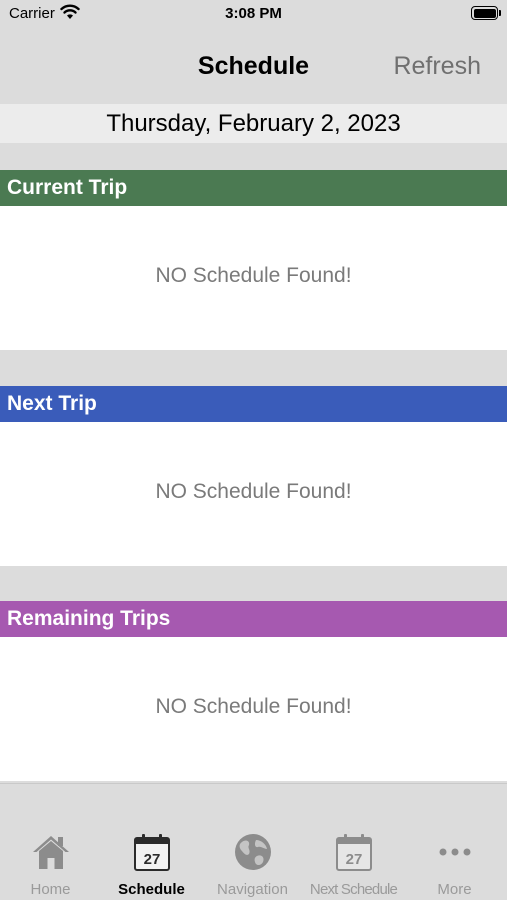 Image resolution: width=507 pixels, height=900 pixels. Describe the element at coordinates (253, 404) in the screenshot. I see `next-trip-header: Next Trip` at that location.